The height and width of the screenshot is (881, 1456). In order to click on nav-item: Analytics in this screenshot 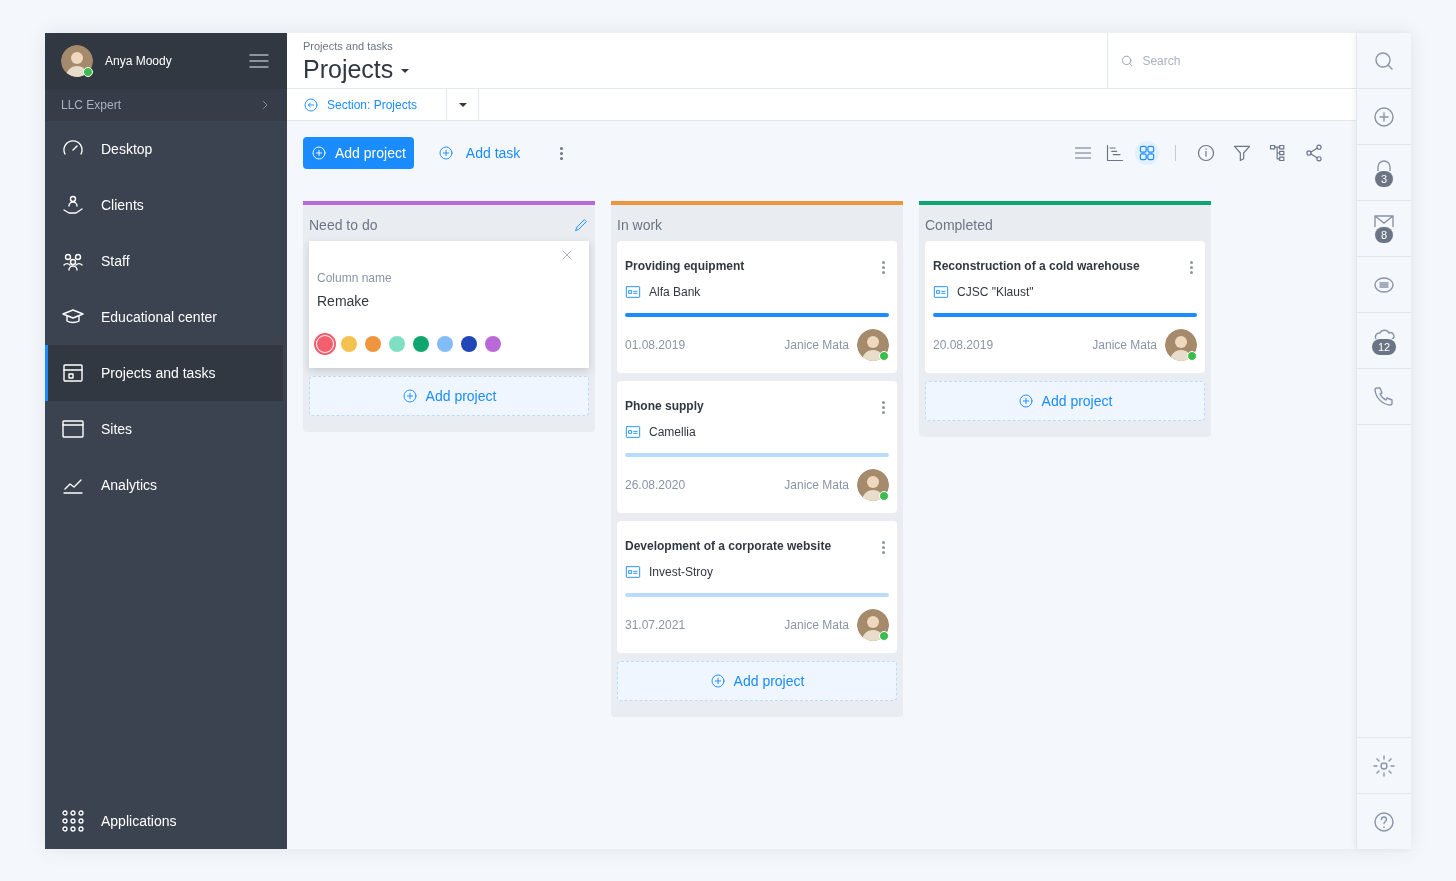, I will do `click(164, 485)`.